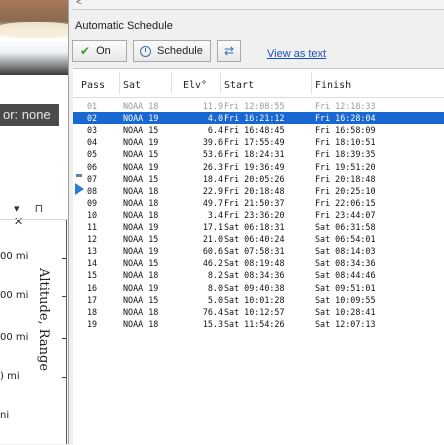  What do you see at coordinates (212, 239) in the screenshot?
I see `cell-elv: 21.0` at bounding box center [212, 239].